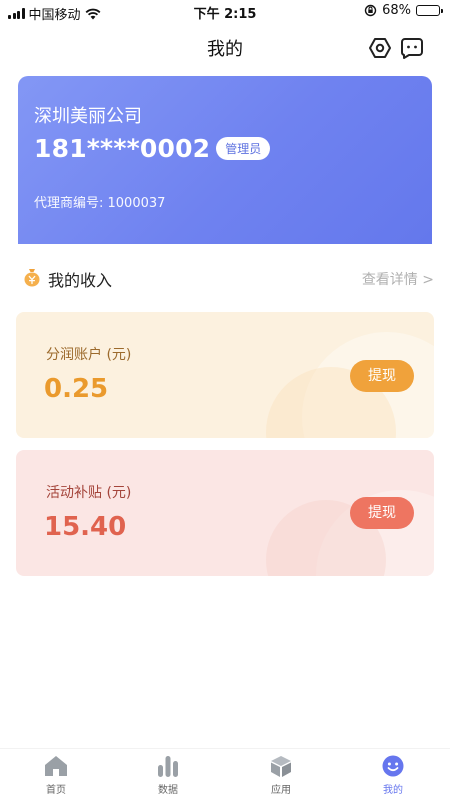  What do you see at coordinates (393, 790) in the screenshot?
I see `tab-label: 我的` at bounding box center [393, 790].